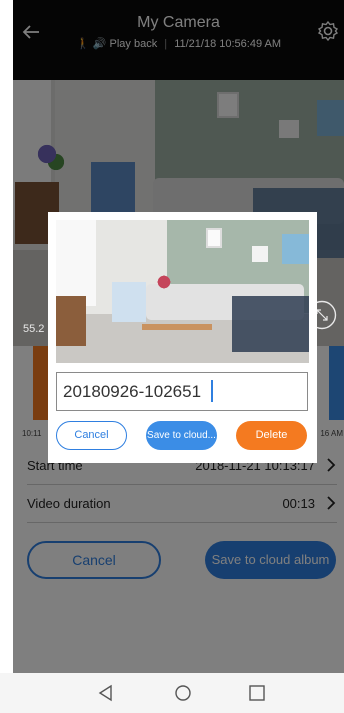 The width and height of the screenshot is (344, 713). I want to click on dialog-cancel-button: Cancel, so click(91, 435).